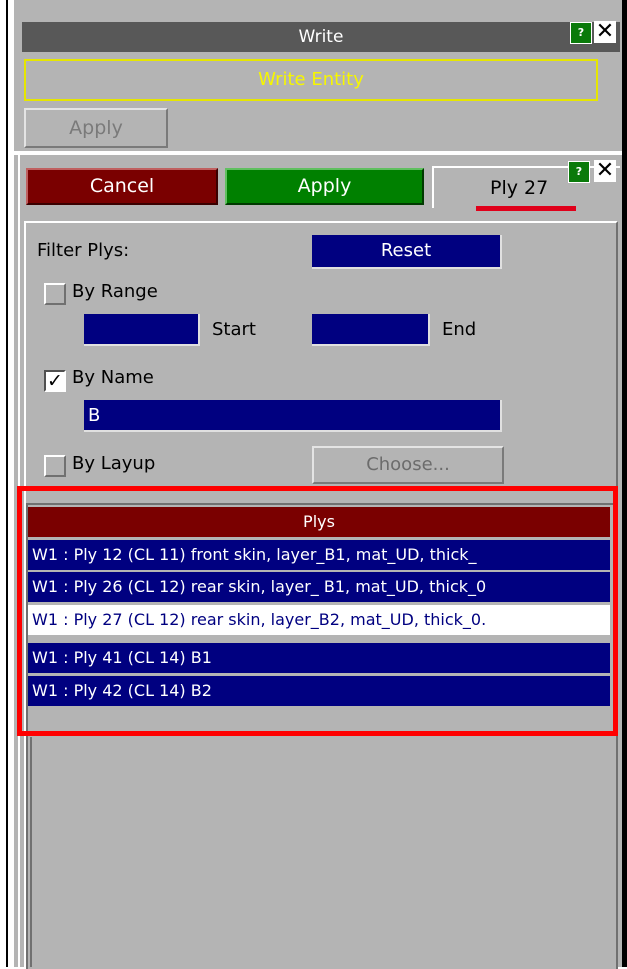  Describe the element at coordinates (526, 208) in the screenshot. I see `tab-active-underline` at that location.